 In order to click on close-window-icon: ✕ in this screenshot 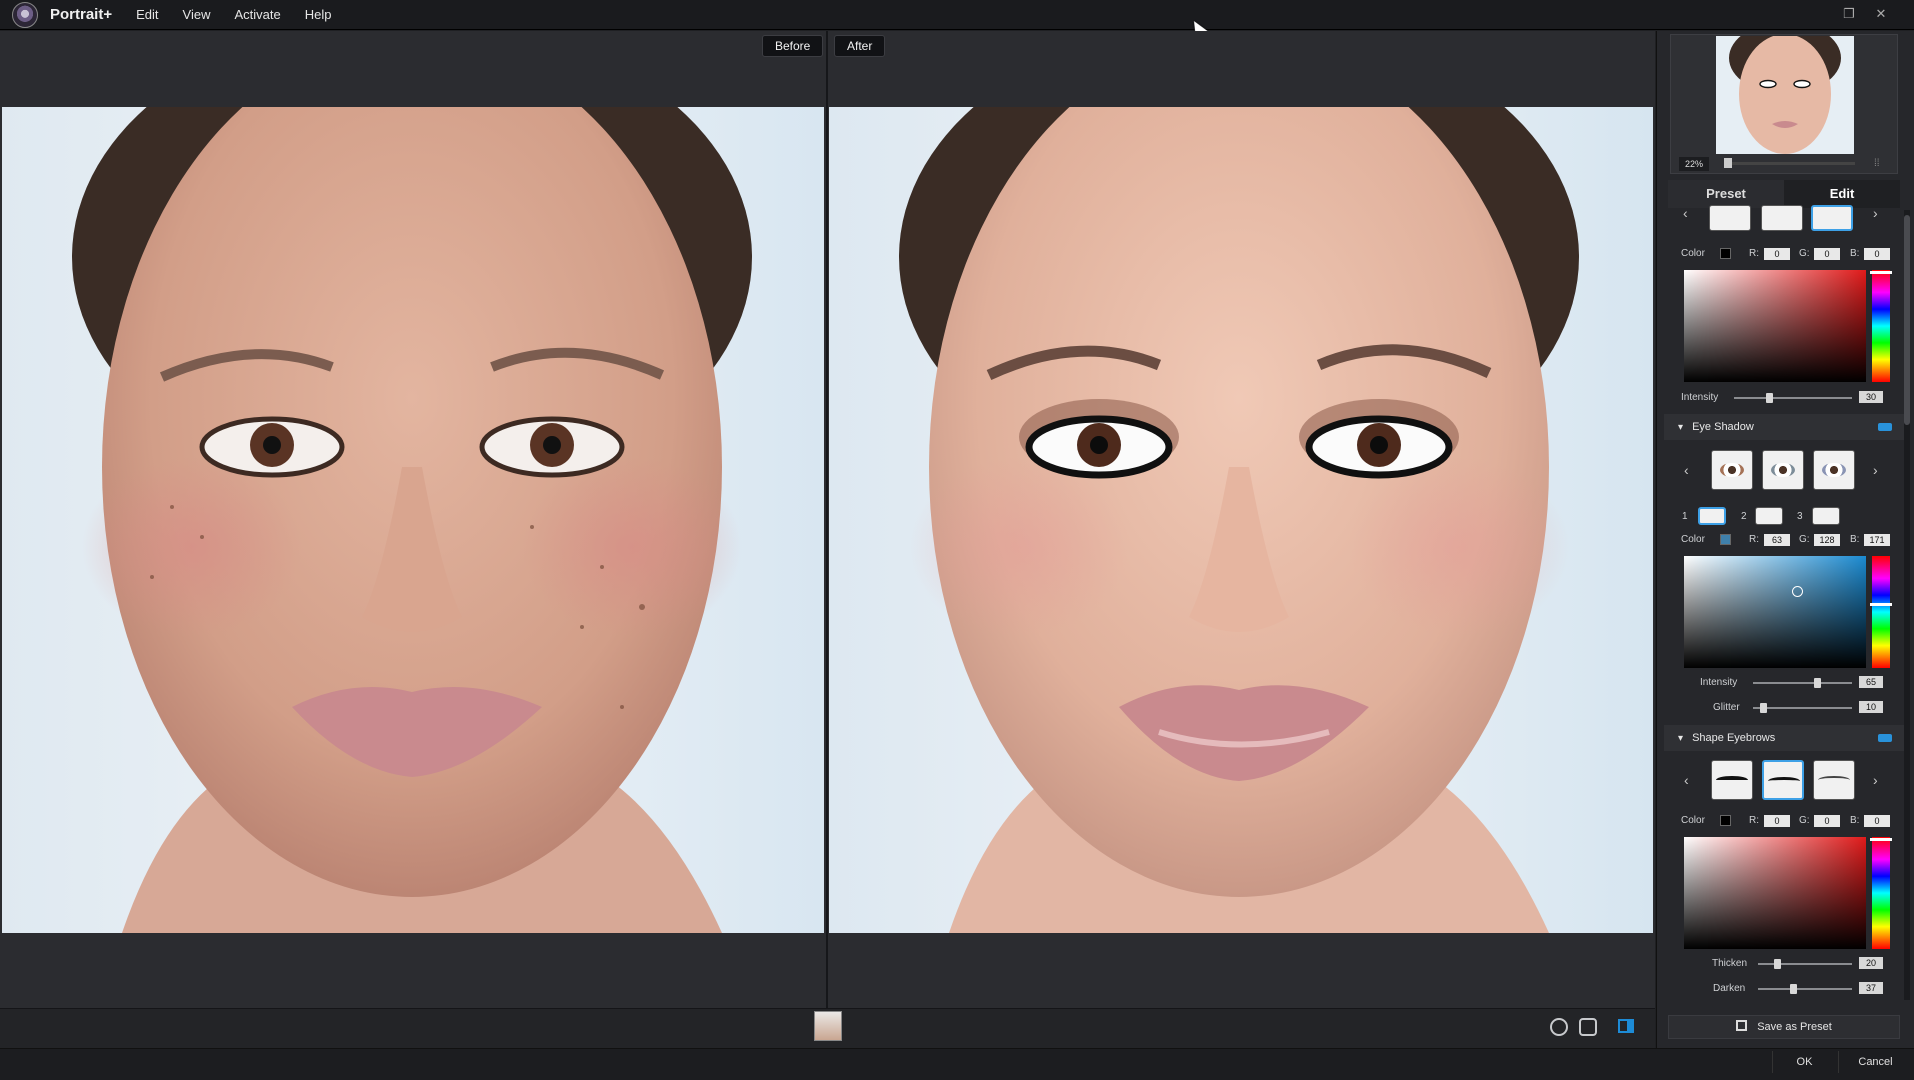, I will do `click(1881, 14)`.